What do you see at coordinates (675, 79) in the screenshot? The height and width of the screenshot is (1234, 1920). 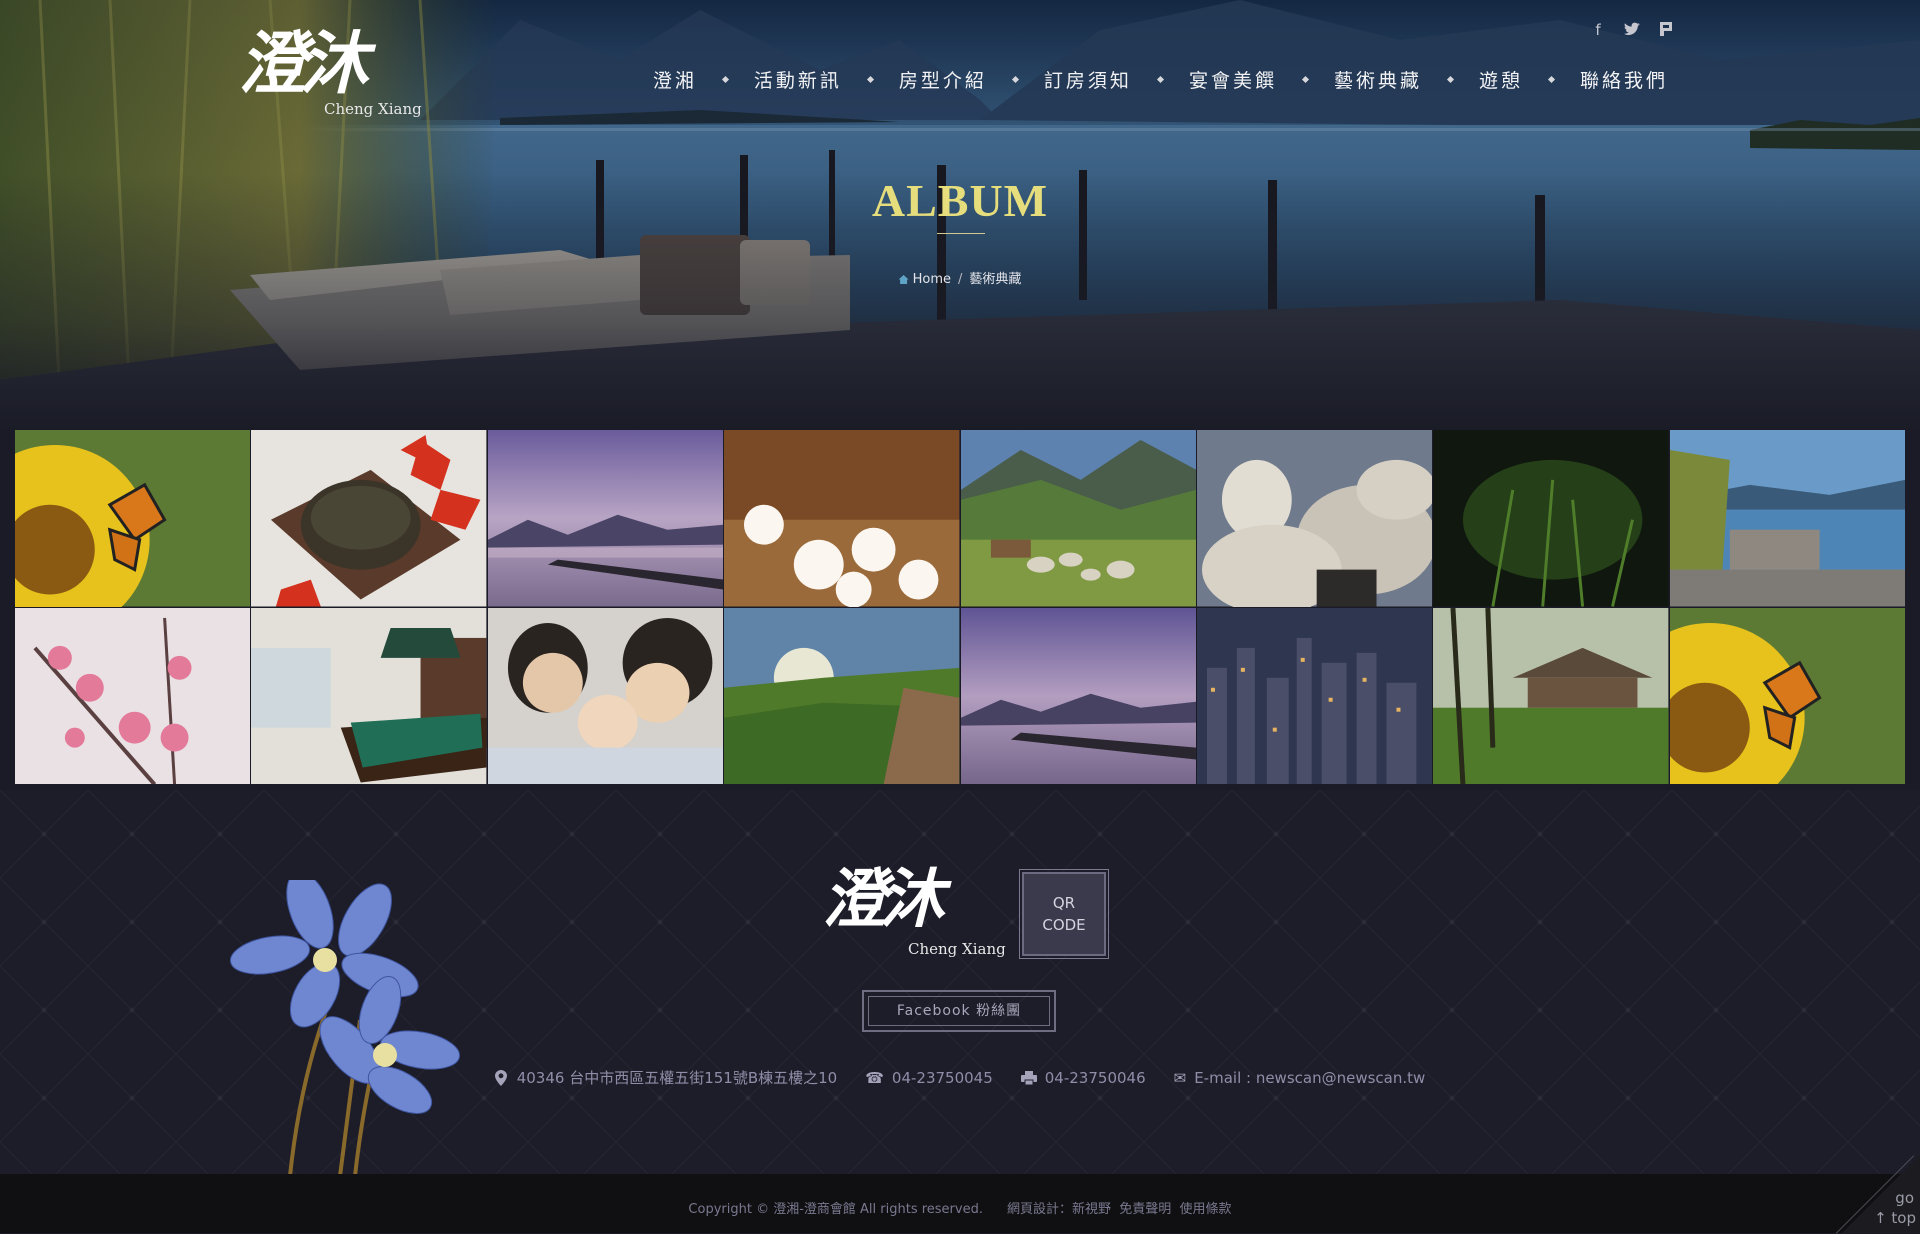 I see `nav-item-chengxiang: 澄湘` at bounding box center [675, 79].